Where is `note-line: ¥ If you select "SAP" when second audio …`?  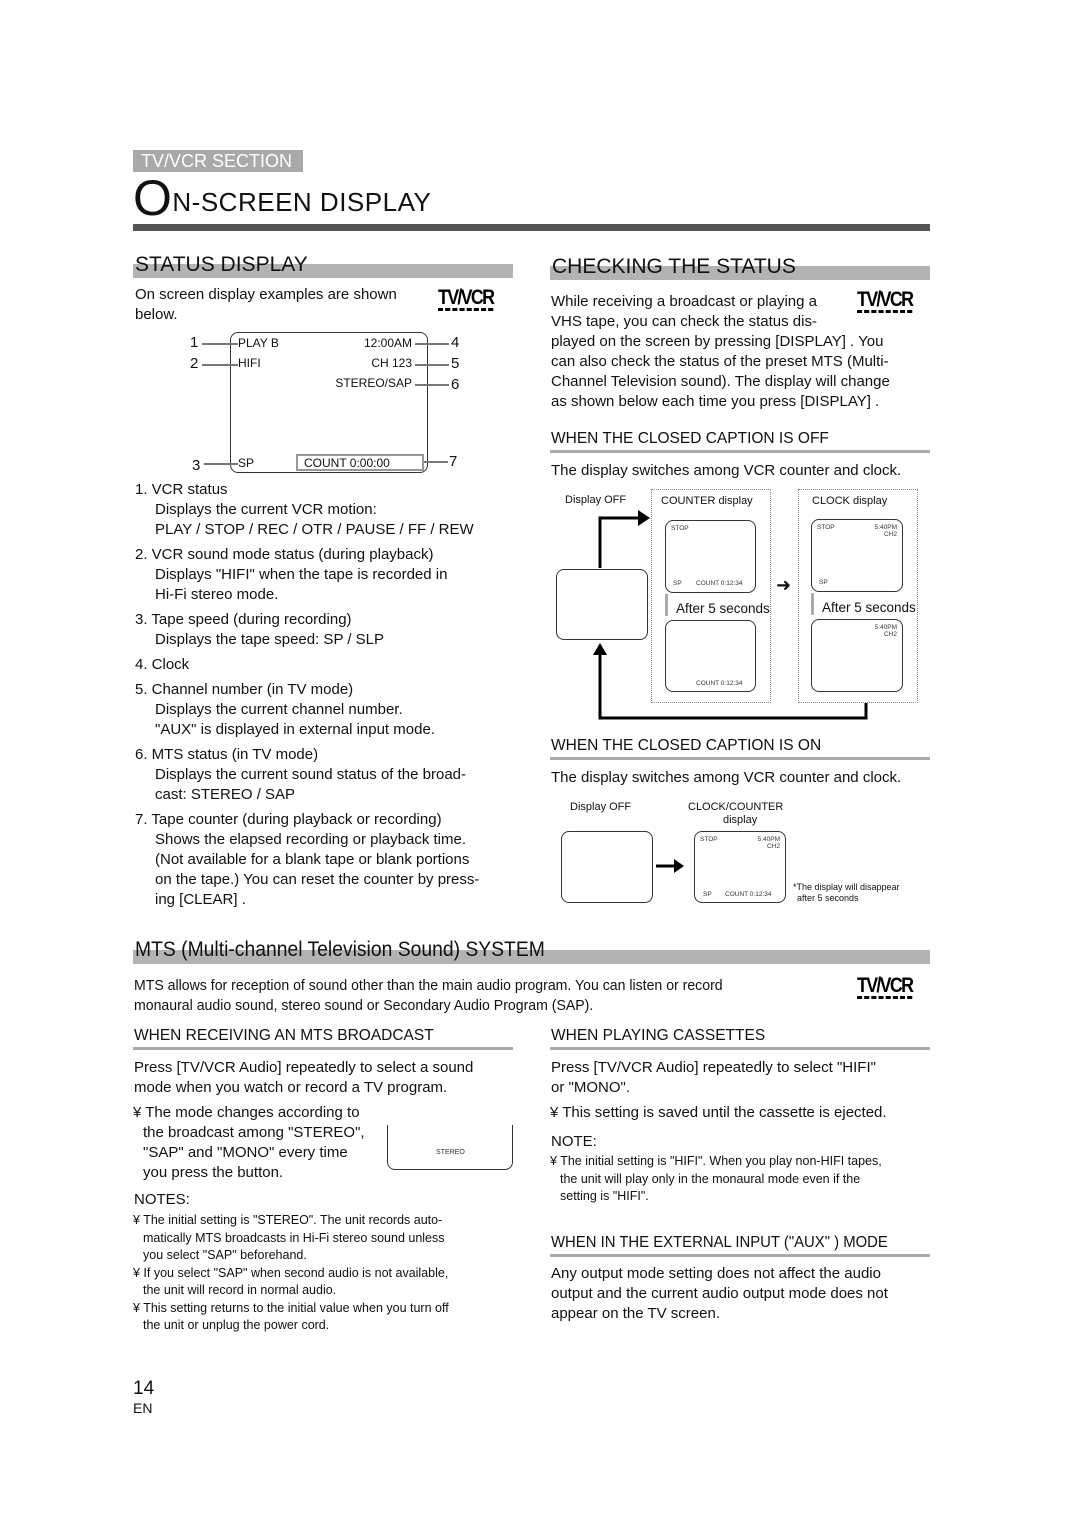
note-line: ¥ If you select "SAP" when second audio … is located at coordinates (291, 1272).